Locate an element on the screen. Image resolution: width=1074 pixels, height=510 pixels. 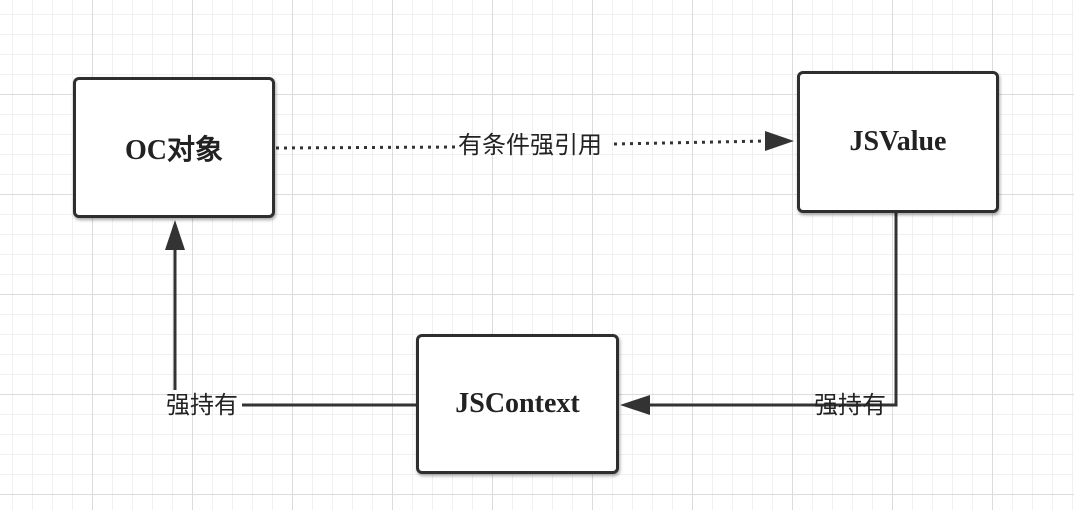
edge-oc-to-jsvalue is located at coordinates (367, 147).